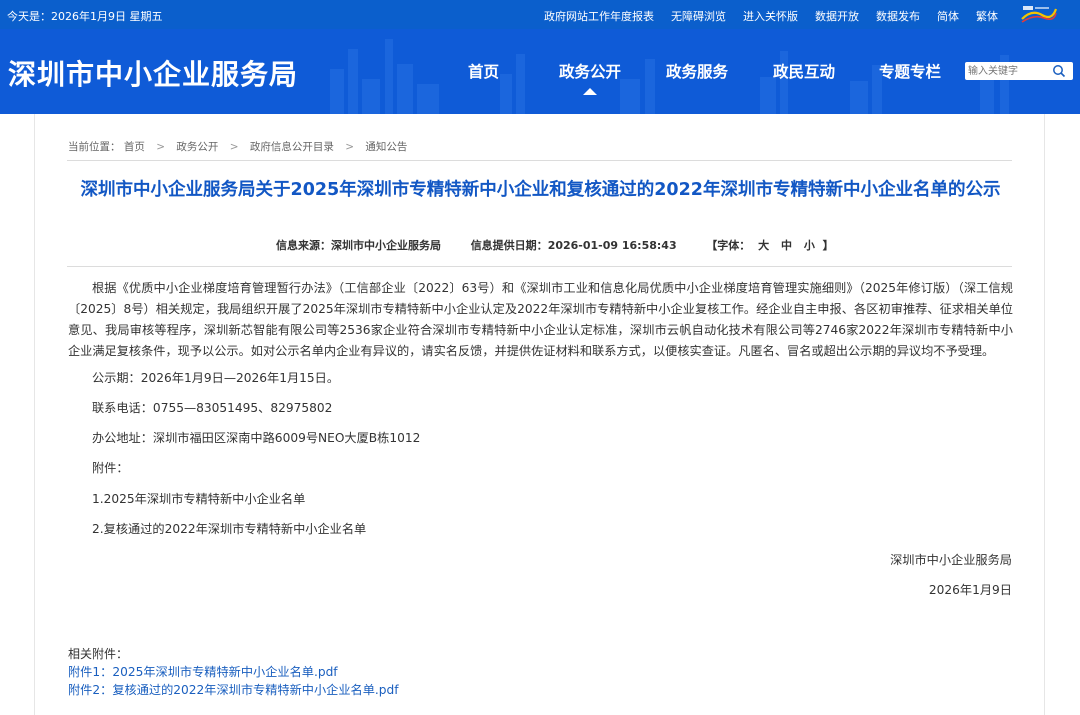 The width and height of the screenshot is (1080, 715). I want to click on date-label: 信息提供日期：, so click(509, 245).